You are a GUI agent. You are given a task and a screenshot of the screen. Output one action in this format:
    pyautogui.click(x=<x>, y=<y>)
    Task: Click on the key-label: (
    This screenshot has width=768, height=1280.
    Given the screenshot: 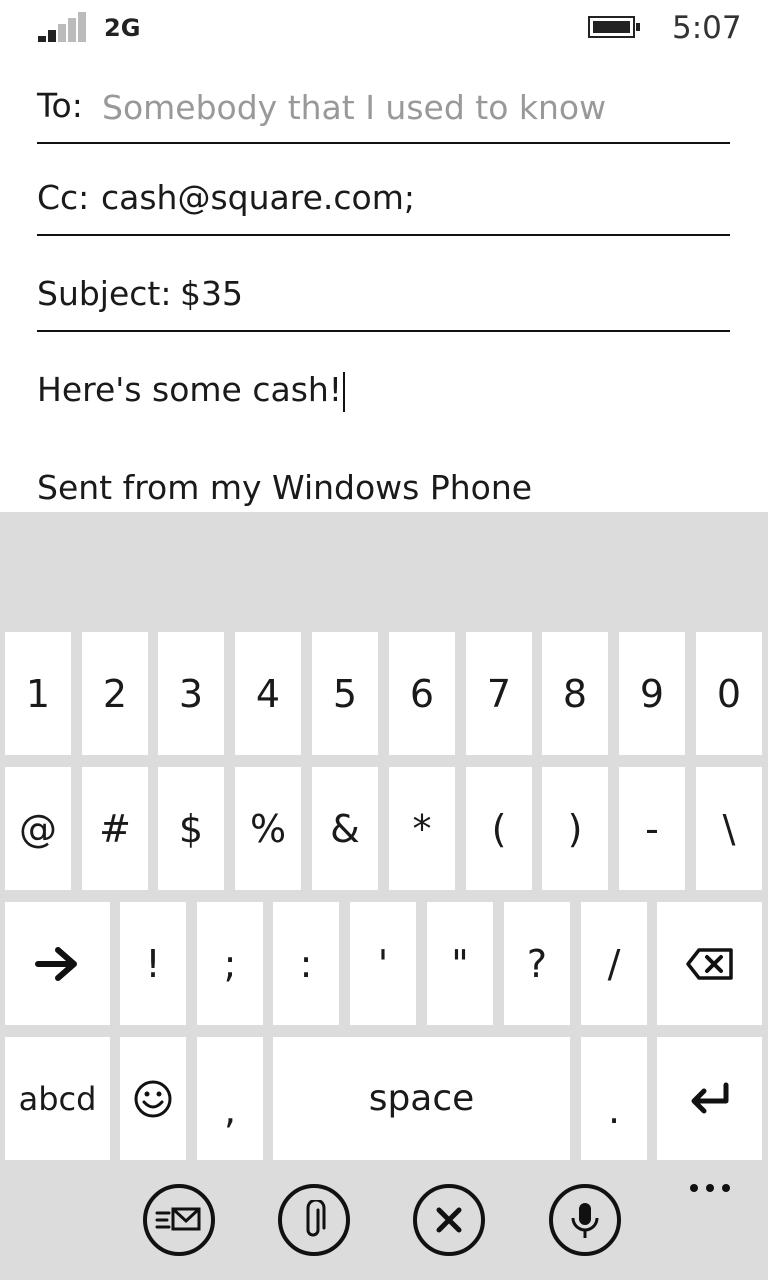 What is the action you would take?
    pyautogui.click(x=499, y=828)
    